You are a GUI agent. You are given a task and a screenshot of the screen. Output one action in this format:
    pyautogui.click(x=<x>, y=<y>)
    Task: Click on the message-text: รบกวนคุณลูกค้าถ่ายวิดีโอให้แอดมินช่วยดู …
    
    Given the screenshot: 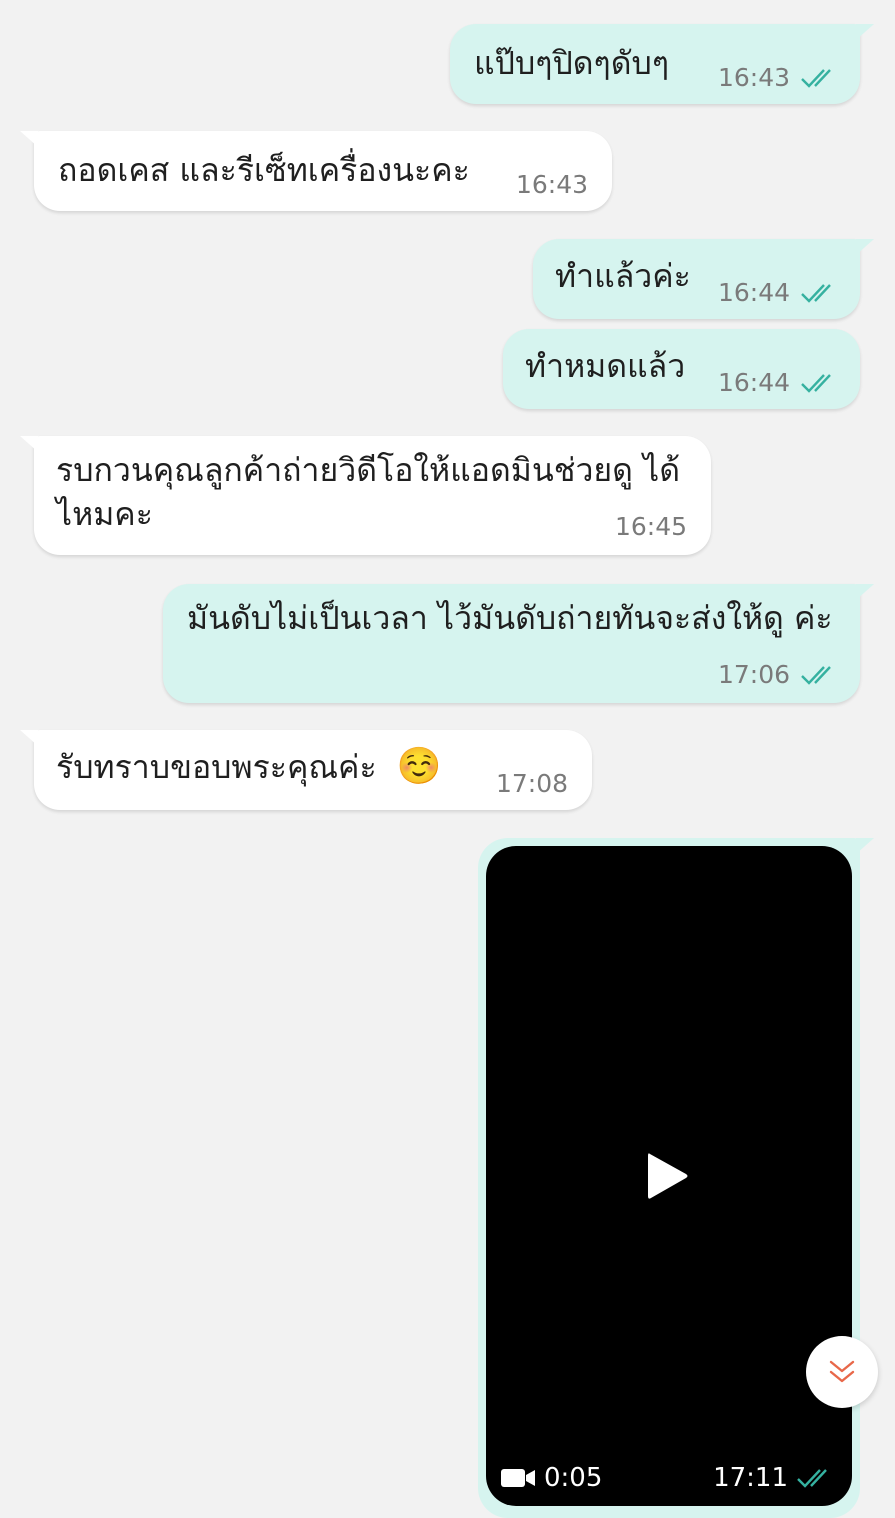 What is the action you would take?
    pyautogui.click(x=368, y=492)
    